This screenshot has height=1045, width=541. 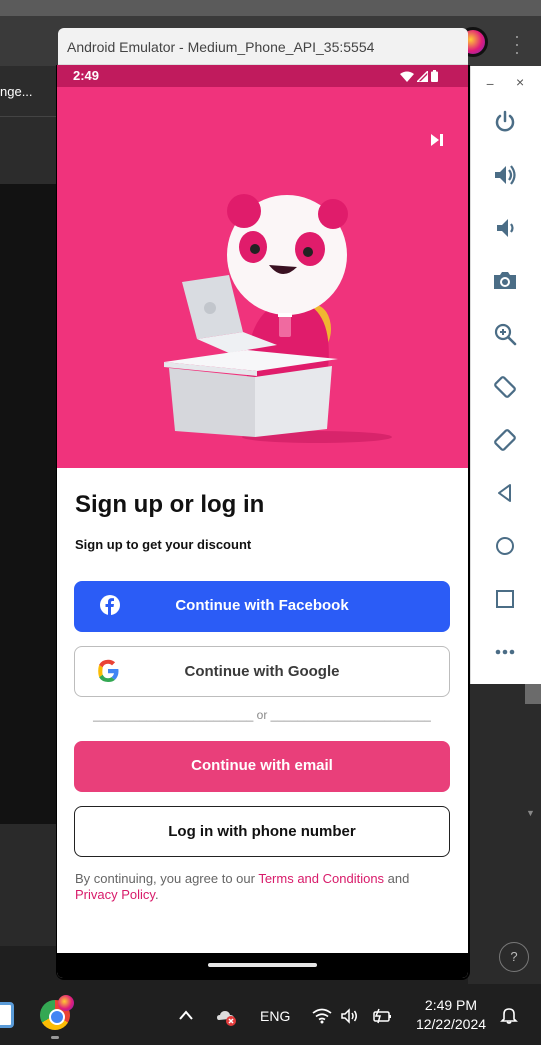 I want to click on continue-with-facebook-button: Continue with Facebook, so click(x=262, y=606).